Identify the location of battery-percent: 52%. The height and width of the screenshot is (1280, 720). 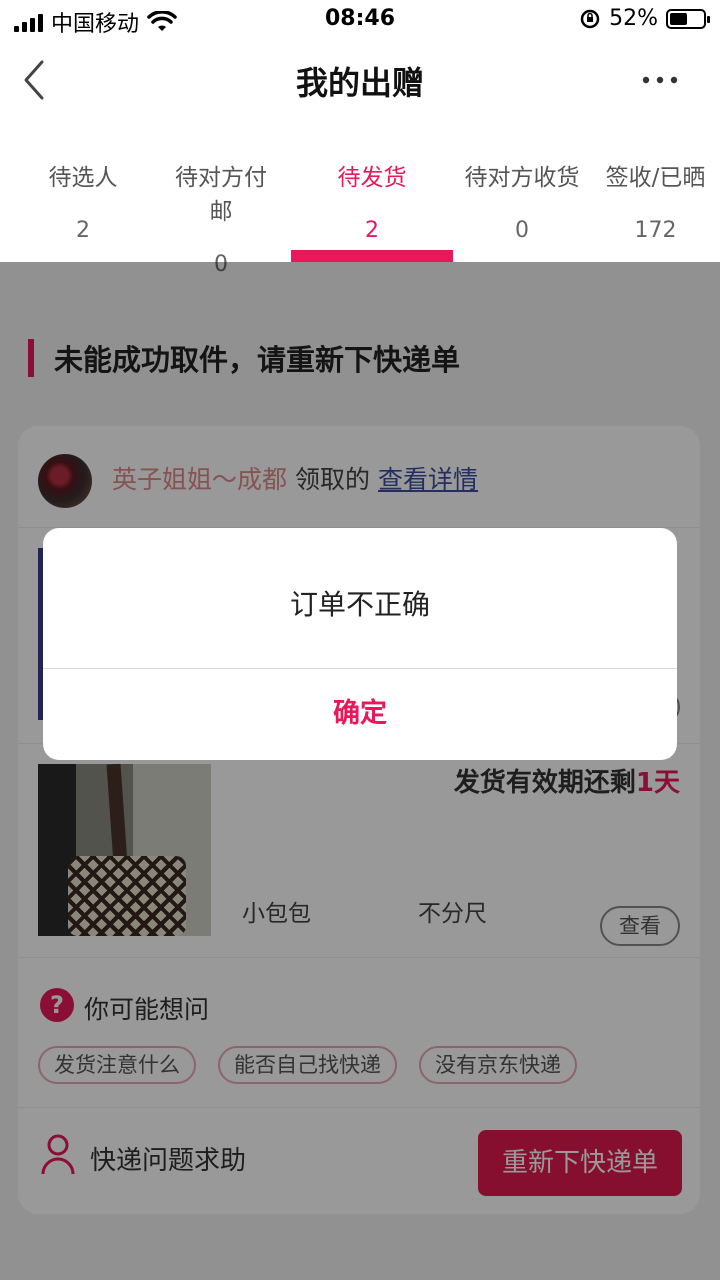
(633, 18).